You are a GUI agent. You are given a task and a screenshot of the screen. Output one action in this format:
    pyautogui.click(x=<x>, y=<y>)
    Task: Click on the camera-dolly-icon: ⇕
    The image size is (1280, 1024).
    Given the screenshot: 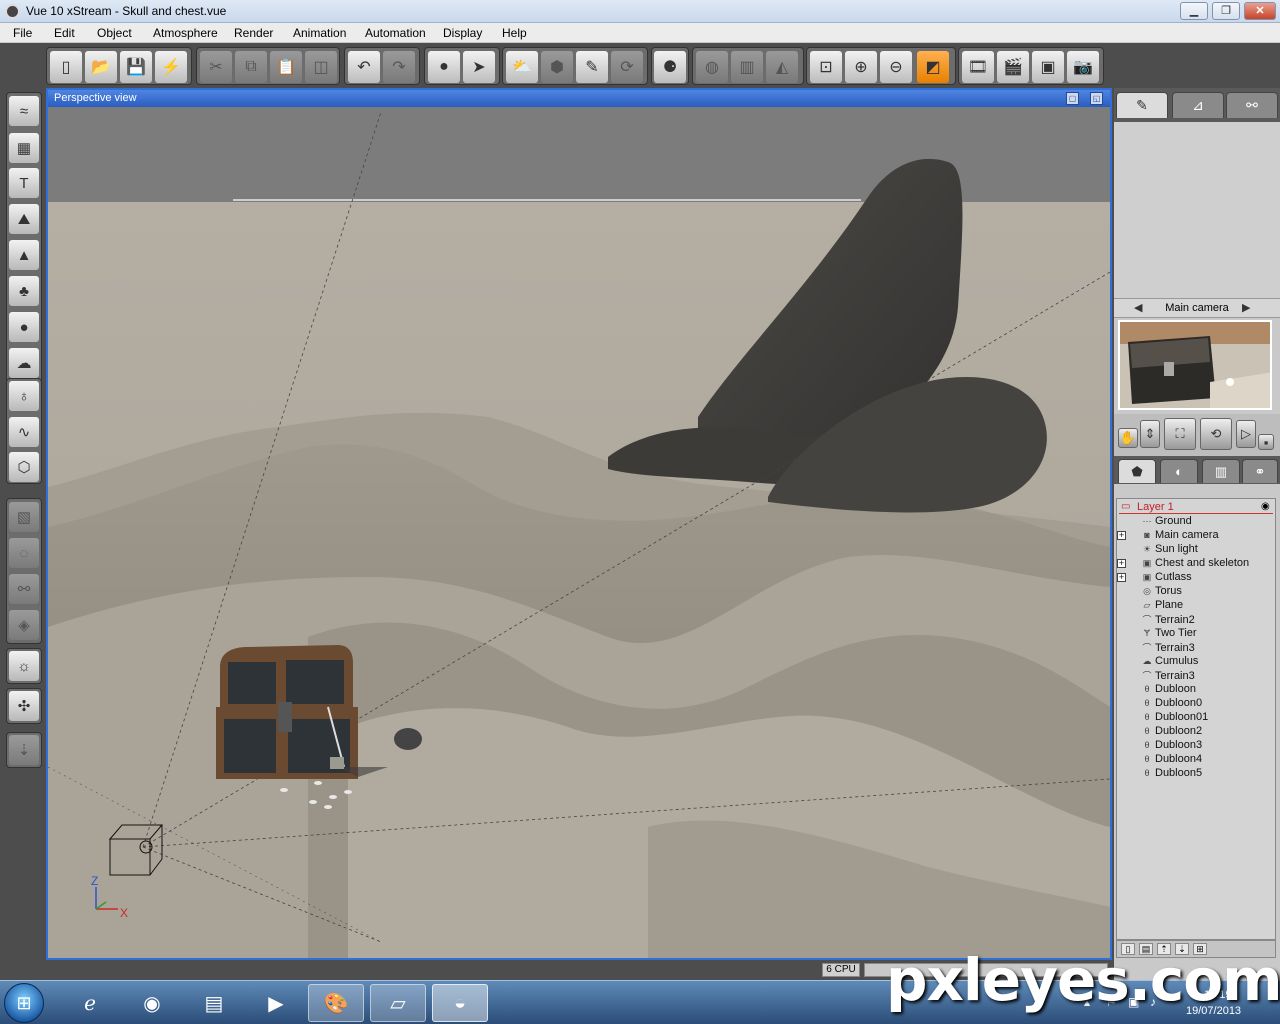 What is the action you would take?
    pyautogui.click(x=1150, y=434)
    